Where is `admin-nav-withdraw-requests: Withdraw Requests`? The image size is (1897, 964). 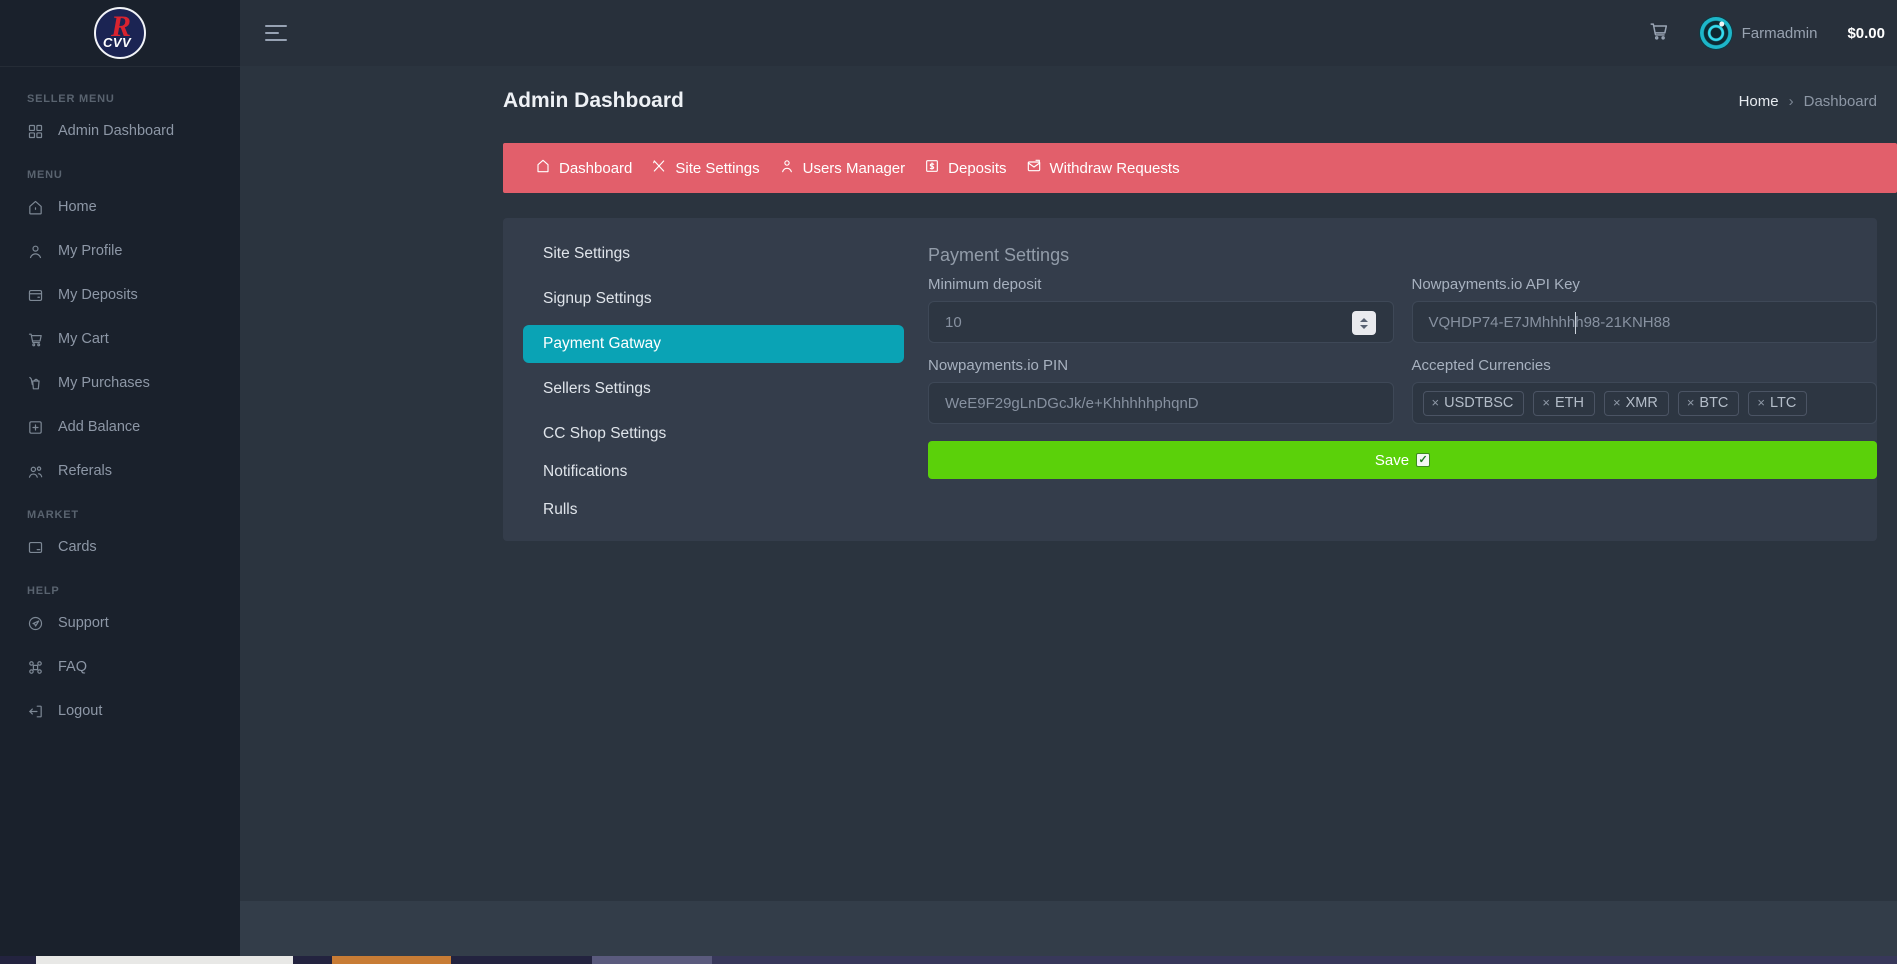 admin-nav-withdraw-requests: Withdraw Requests is located at coordinates (1103, 168).